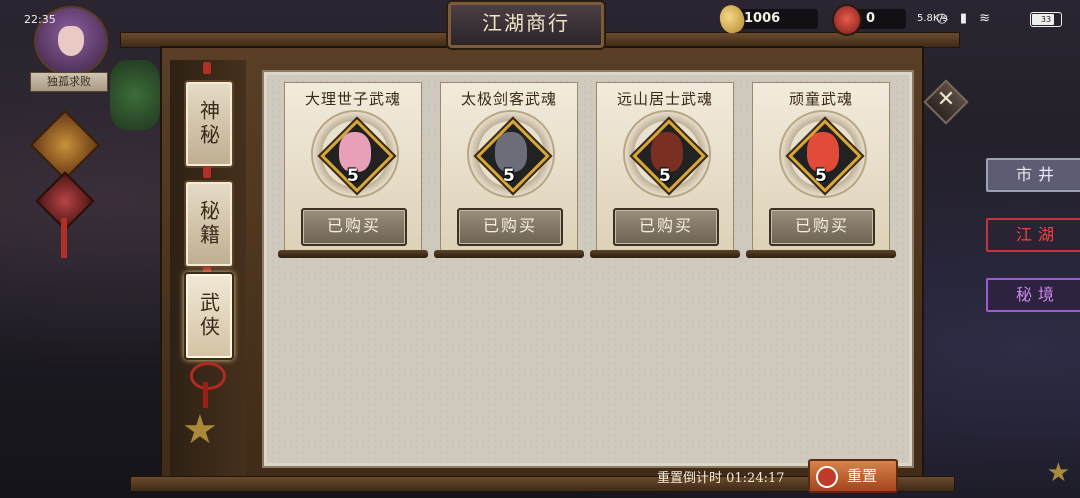 Image resolution: width=1080 pixels, height=498 pixels. What do you see at coordinates (946, 100) in the screenshot?
I see `close-icon: ✕` at bounding box center [946, 100].